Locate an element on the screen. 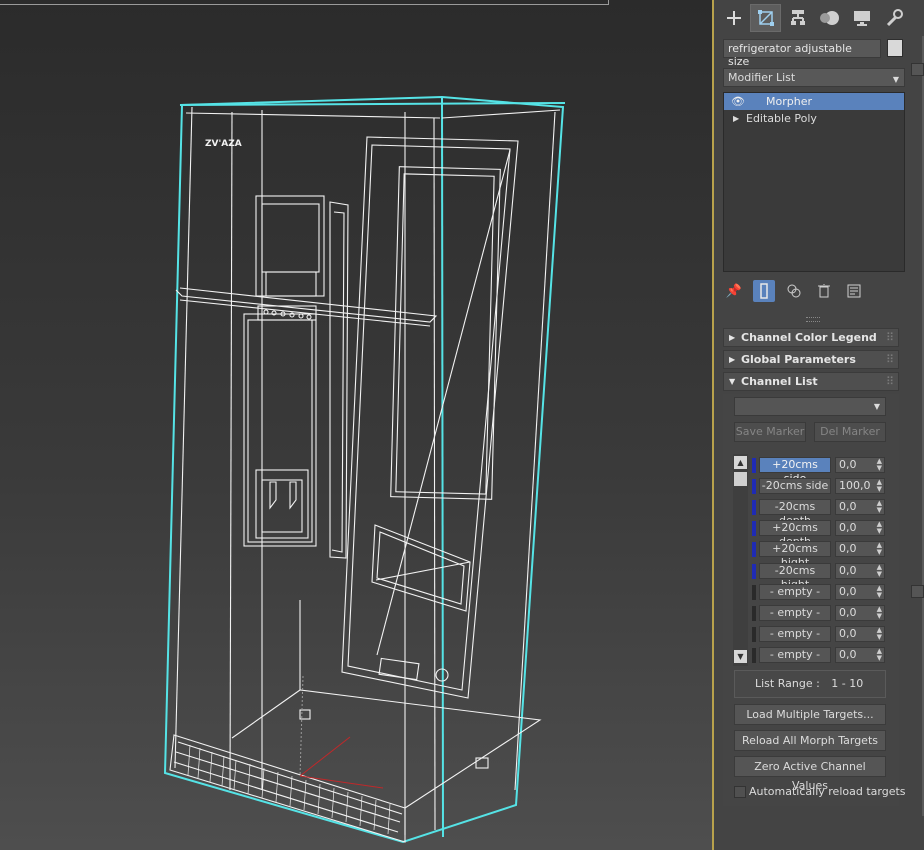 This screenshot has width=924, height=850. modifier-list-dropdown: Modifier List ▼ is located at coordinates (814, 77).